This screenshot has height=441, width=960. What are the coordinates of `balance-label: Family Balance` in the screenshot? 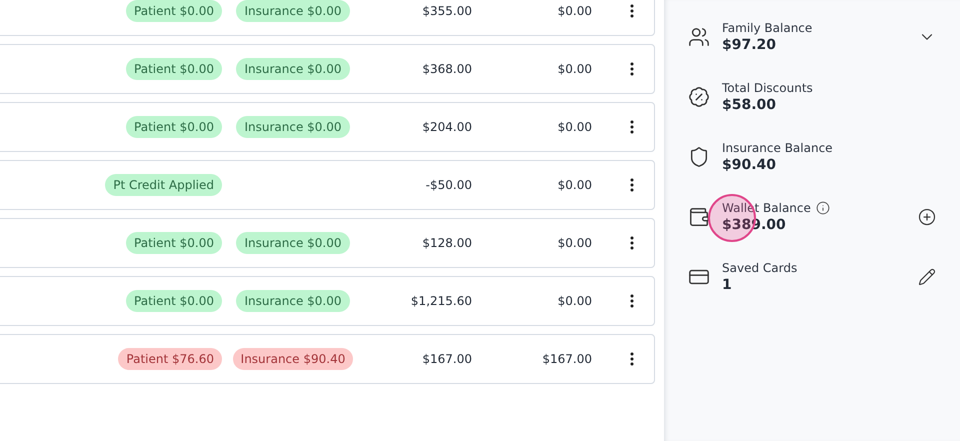 It's located at (767, 28).